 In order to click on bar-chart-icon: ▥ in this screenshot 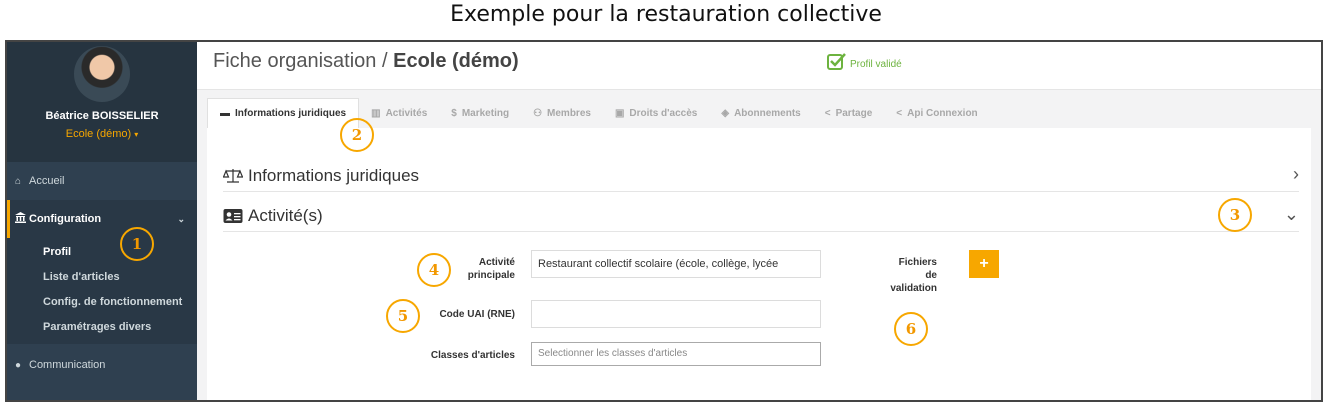, I will do `click(376, 113)`.